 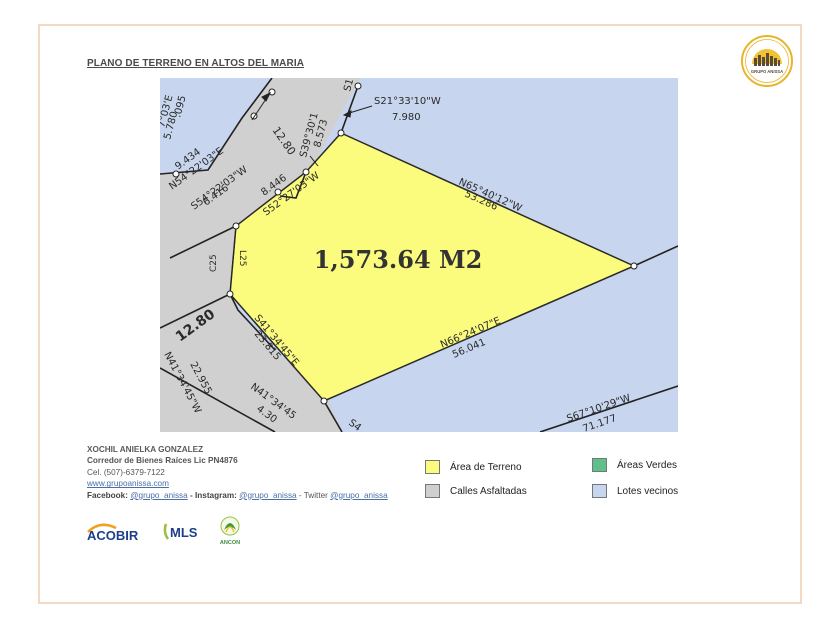 What do you see at coordinates (486, 467) in the screenshot?
I see `legend-label: Área de Terreno` at bounding box center [486, 467].